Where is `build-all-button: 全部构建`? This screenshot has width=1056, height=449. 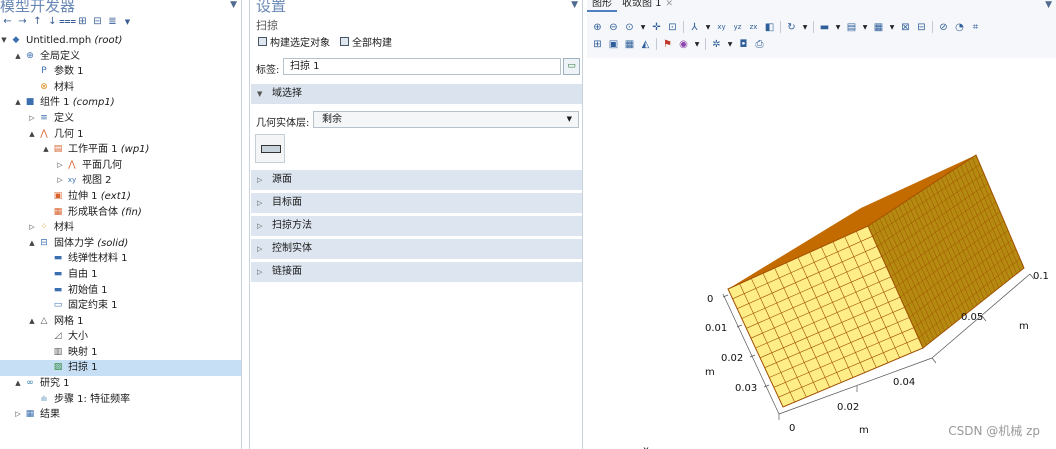 build-all-button: 全部构建 is located at coordinates (366, 41).